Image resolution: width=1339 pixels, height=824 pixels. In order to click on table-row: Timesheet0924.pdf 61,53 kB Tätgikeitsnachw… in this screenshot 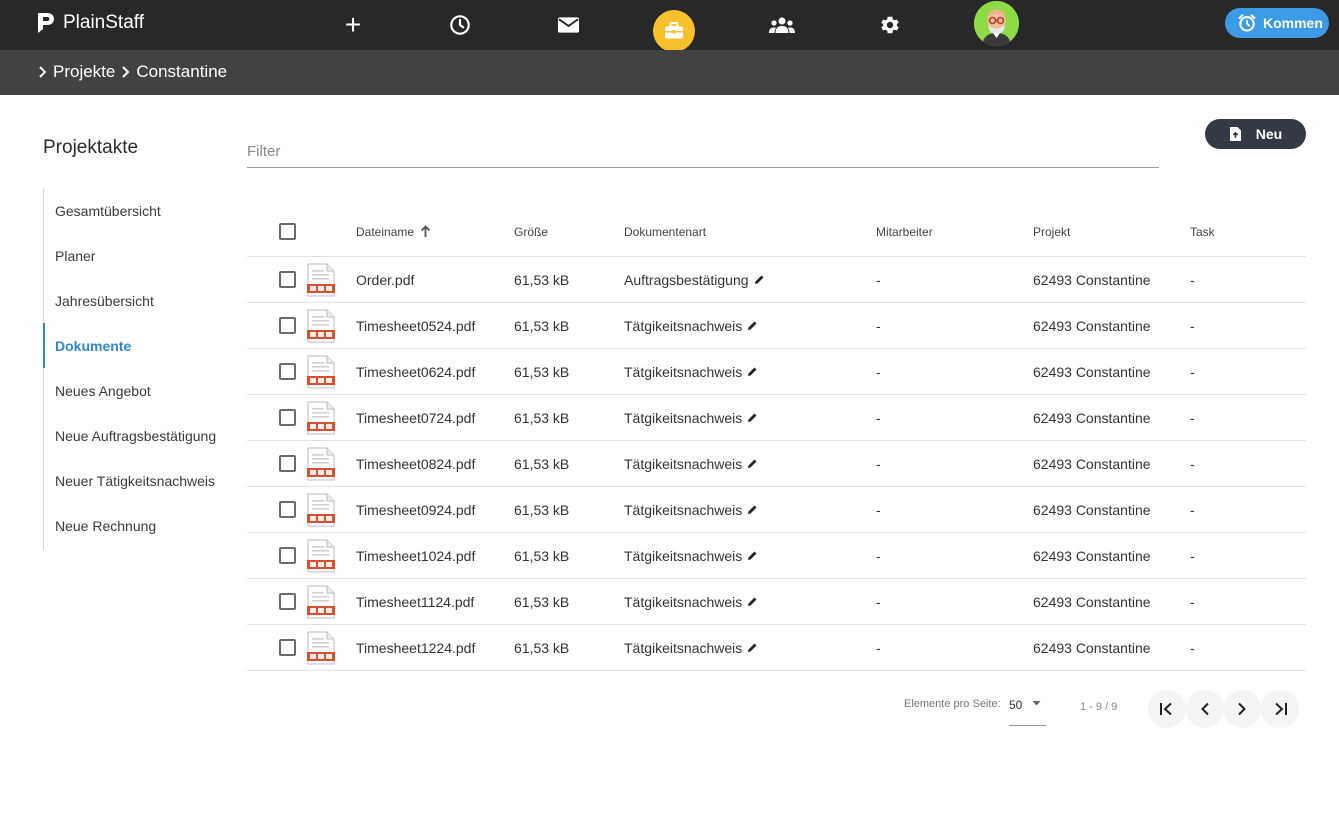, I will do `click(776, 510)`.